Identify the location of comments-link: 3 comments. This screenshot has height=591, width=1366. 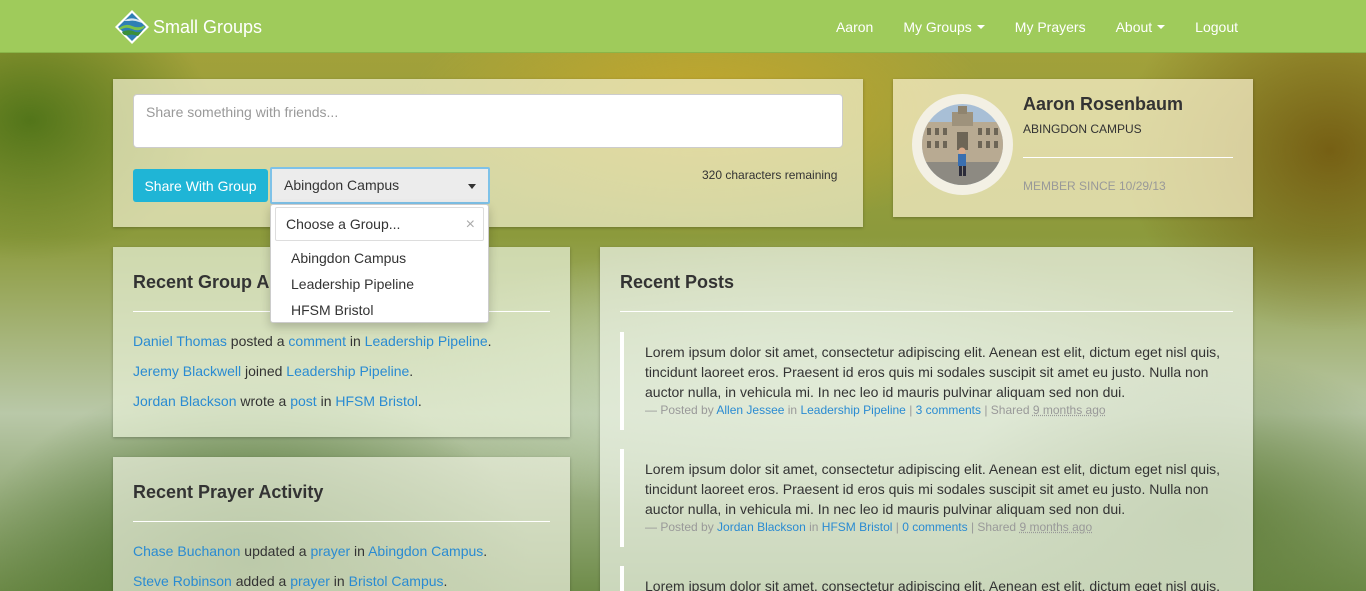
(948, 410).